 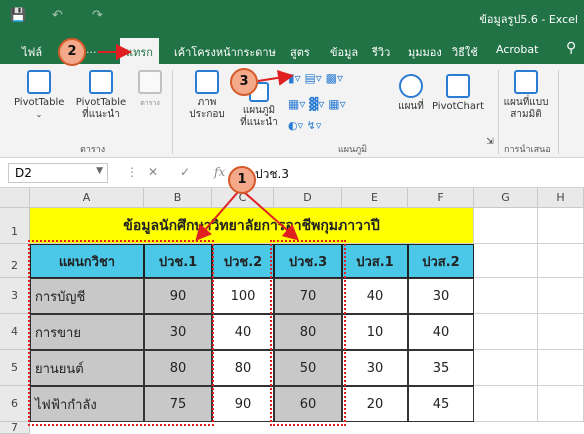 I want to click on data-cell: 35, so click(x=441, y=368).